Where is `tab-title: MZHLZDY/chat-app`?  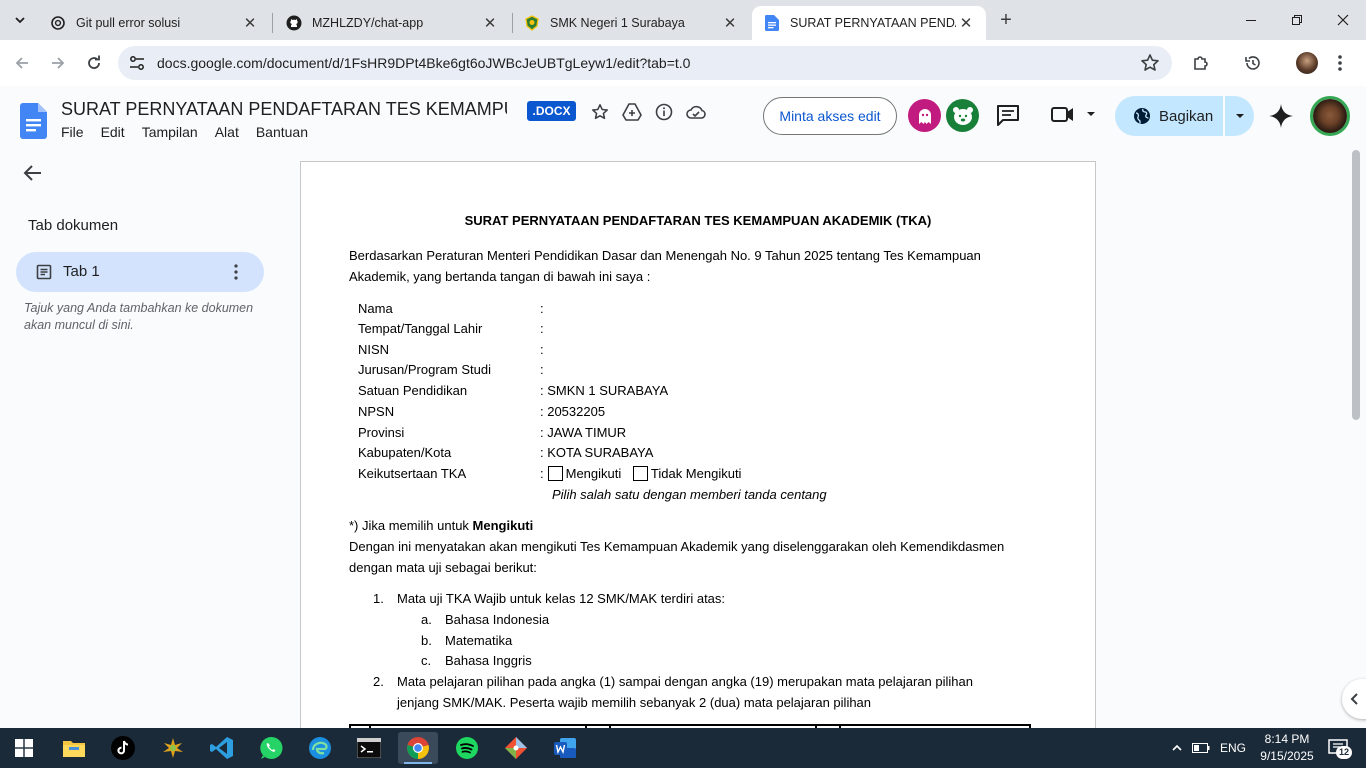
tab-title: MZHLZDY/chat-app is located at coordinates (368, 23).